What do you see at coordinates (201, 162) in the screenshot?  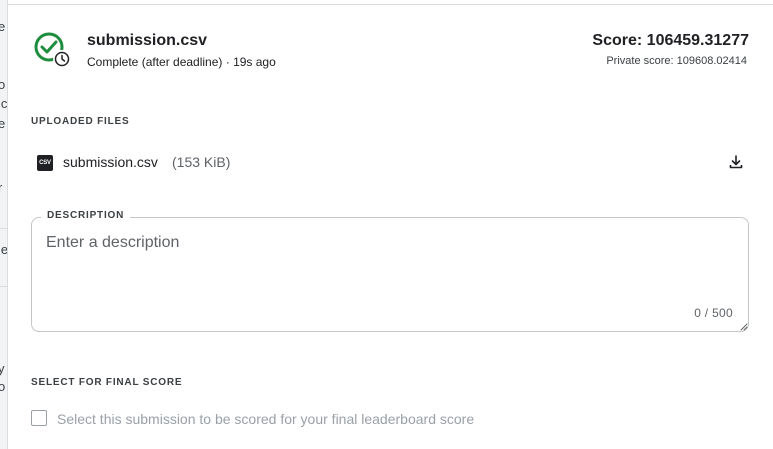 I see `uploaded-file-size: (153 KiB)` at bounding box center [201, 162].